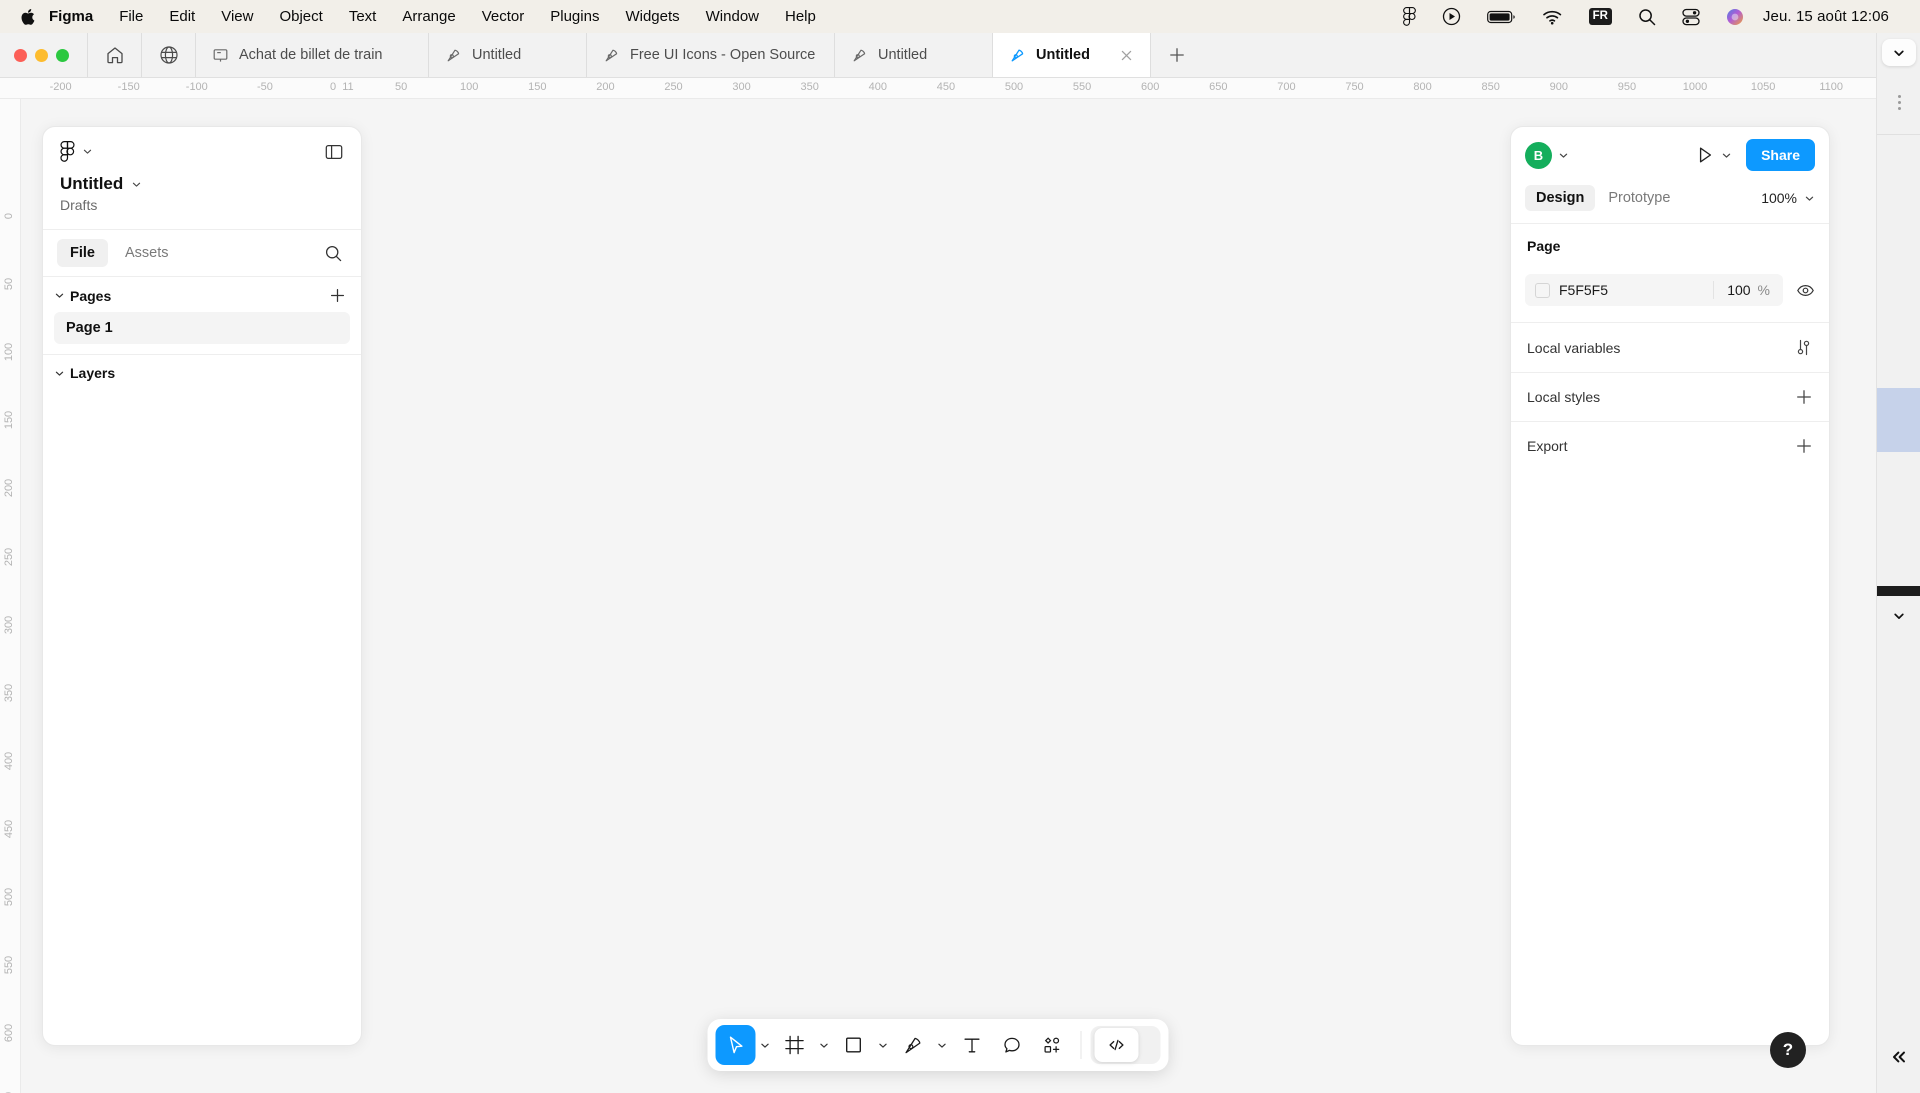 The width and height of the screenshot is (1920, 1093). Describe the element at coordinates (202, 328) in the screenshot. I see `page-list-item: Page 1` at that location.